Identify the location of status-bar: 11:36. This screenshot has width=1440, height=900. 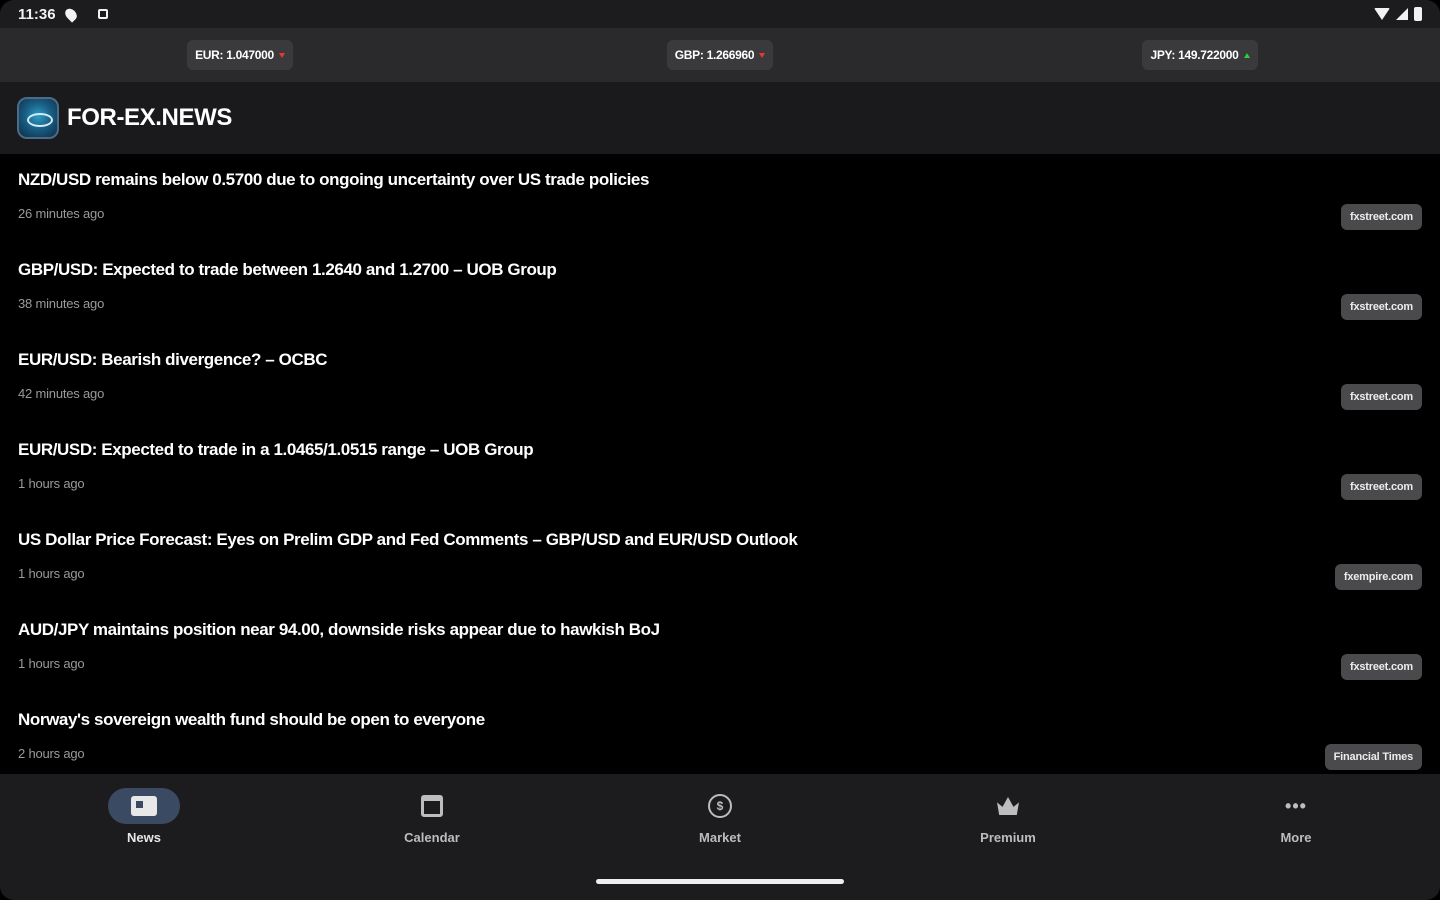
(720, 14).